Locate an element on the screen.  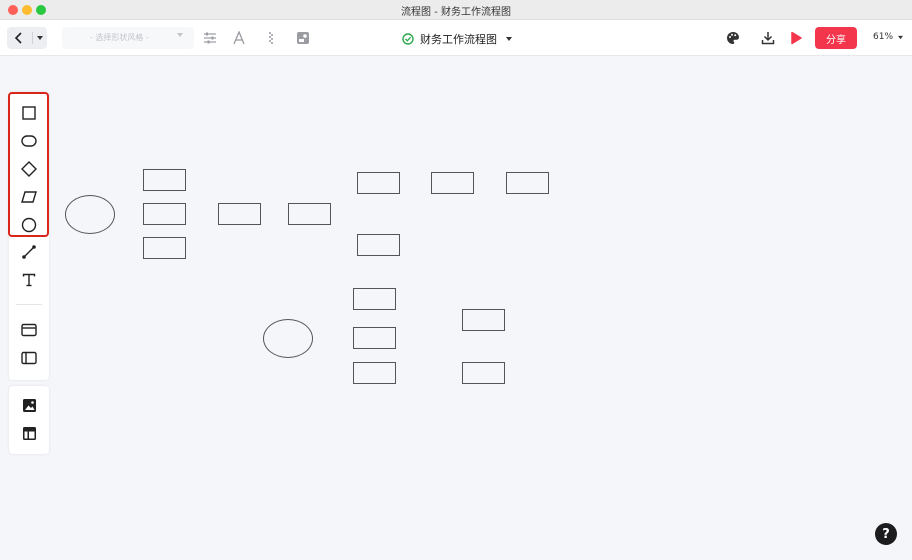
document-title-area: 财务工作流程图 is located at coordinates (457, 39).